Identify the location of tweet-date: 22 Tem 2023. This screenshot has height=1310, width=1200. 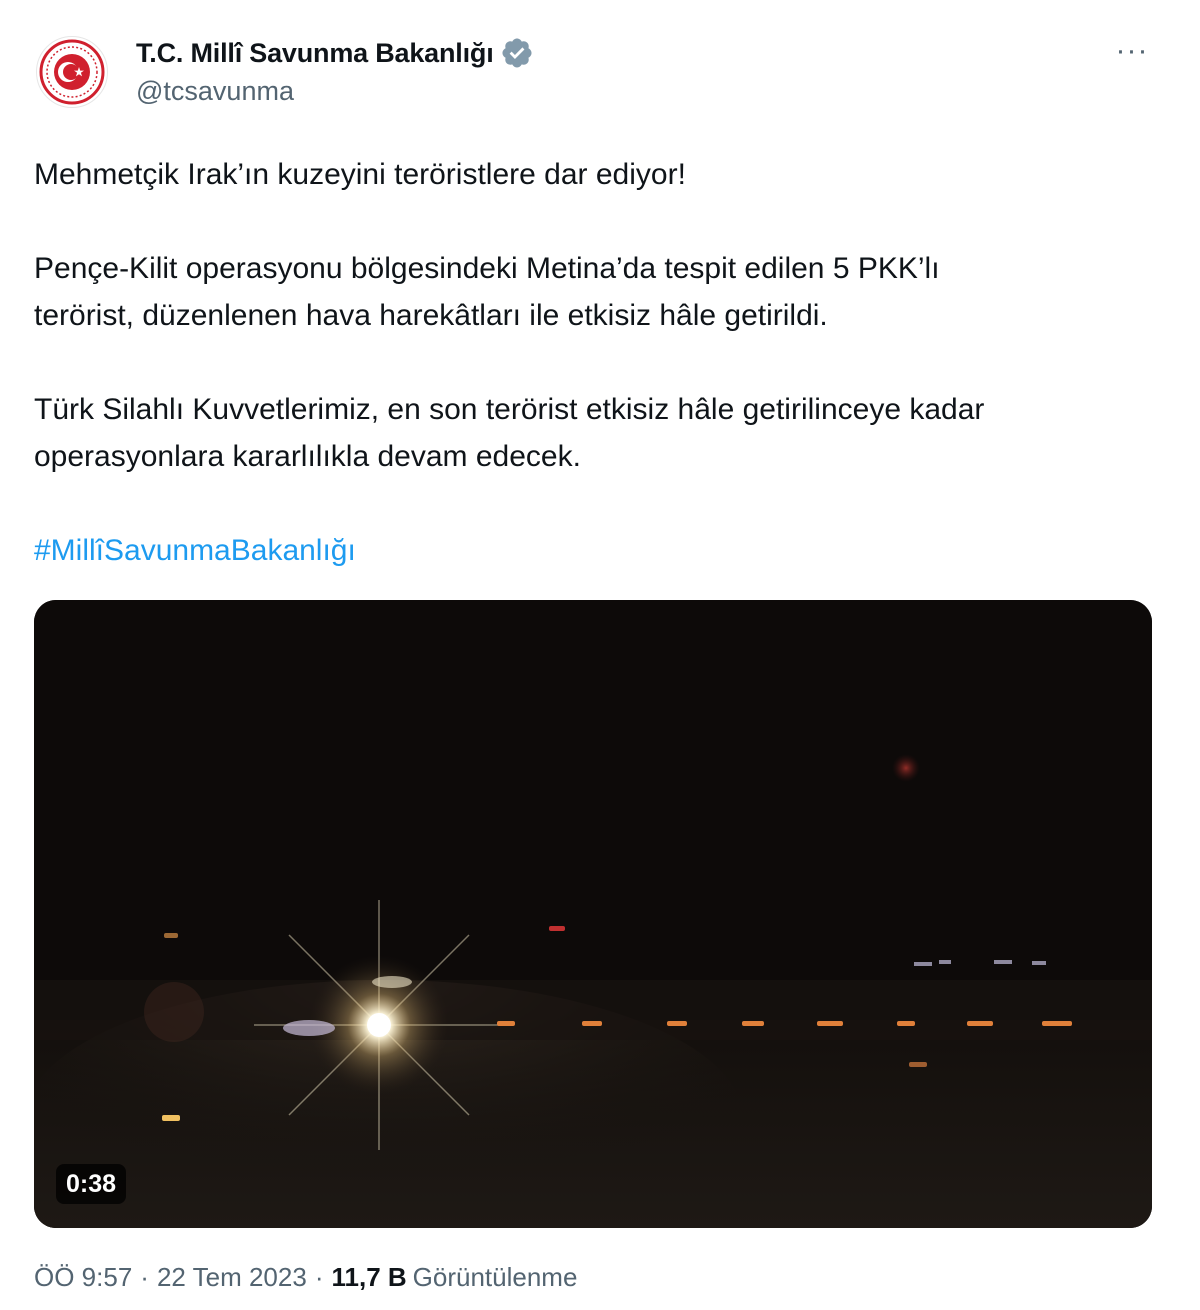
(232, 1277).